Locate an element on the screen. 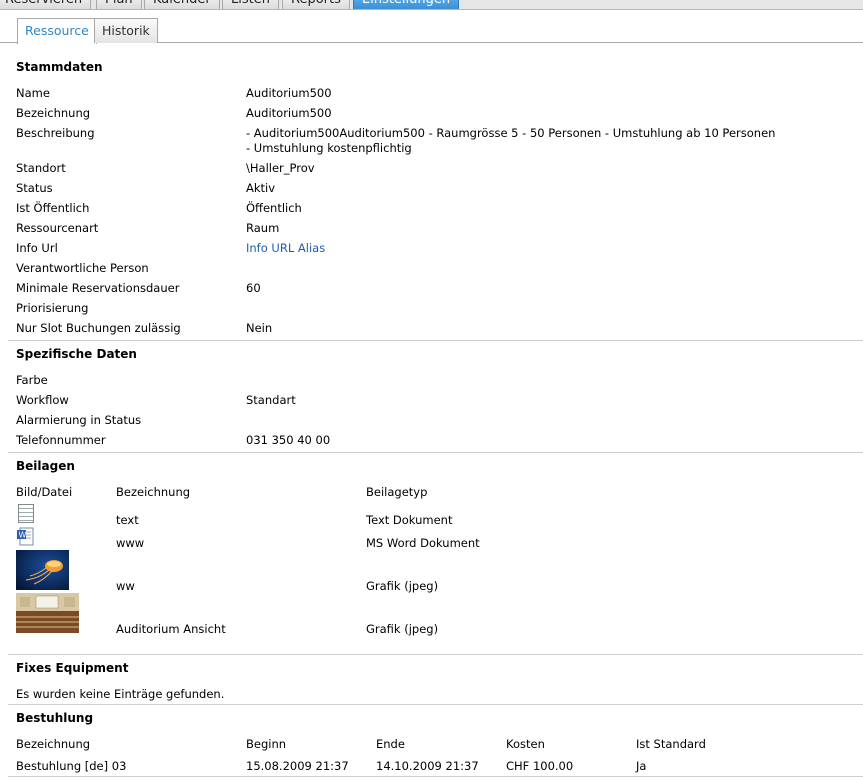 This screenshot has width=863, height=780. field-row: Nur Slot Buchungen zulässig Nein is located at coordinates (436, 329).